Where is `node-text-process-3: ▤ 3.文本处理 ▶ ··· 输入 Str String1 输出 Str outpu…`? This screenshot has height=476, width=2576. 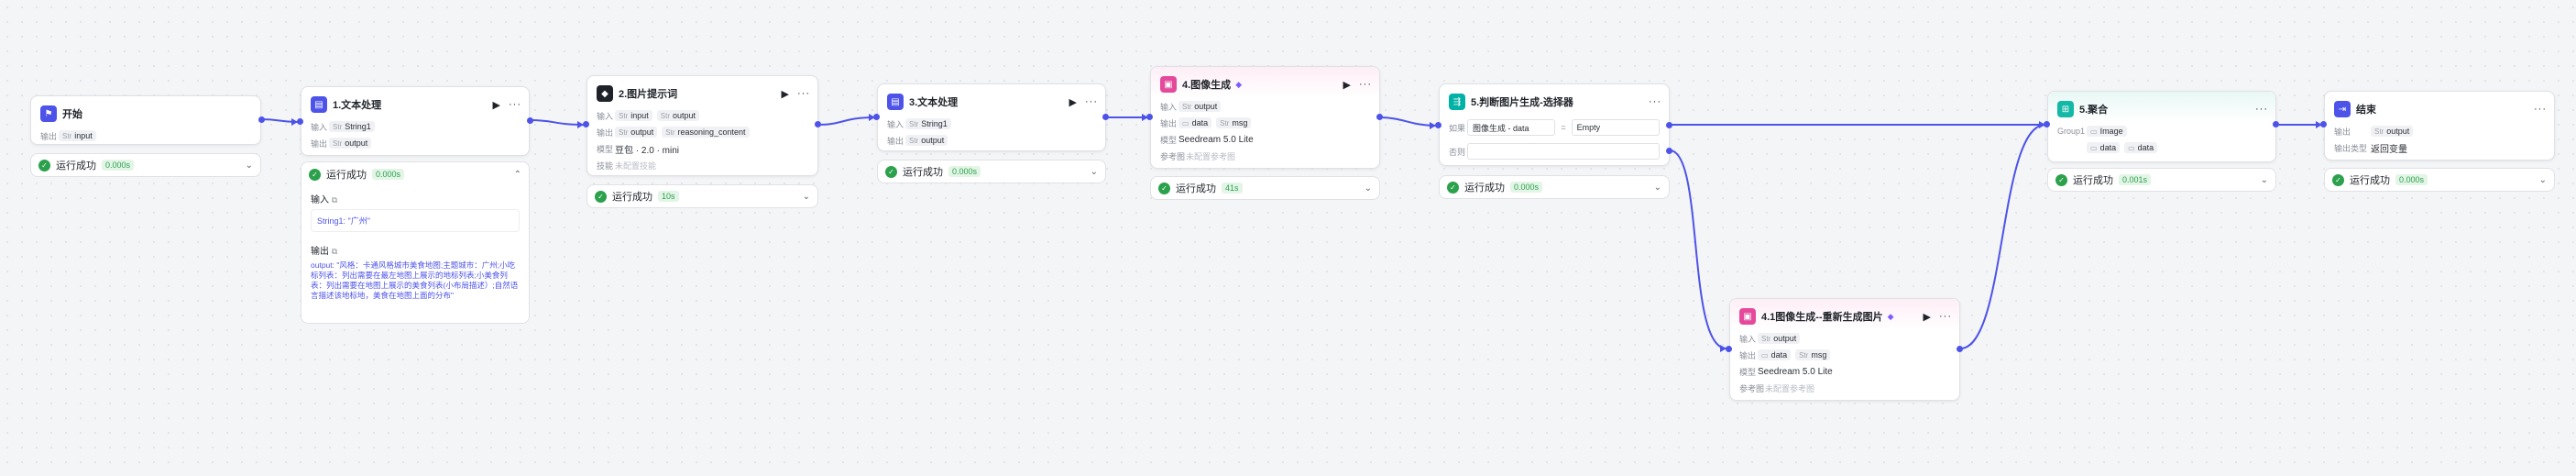 node-text-process-3: ▤ 3.文本处理 ▶ ··· 输入 Str String1 输出 Str outpu… is located at coordinates (991, 117).